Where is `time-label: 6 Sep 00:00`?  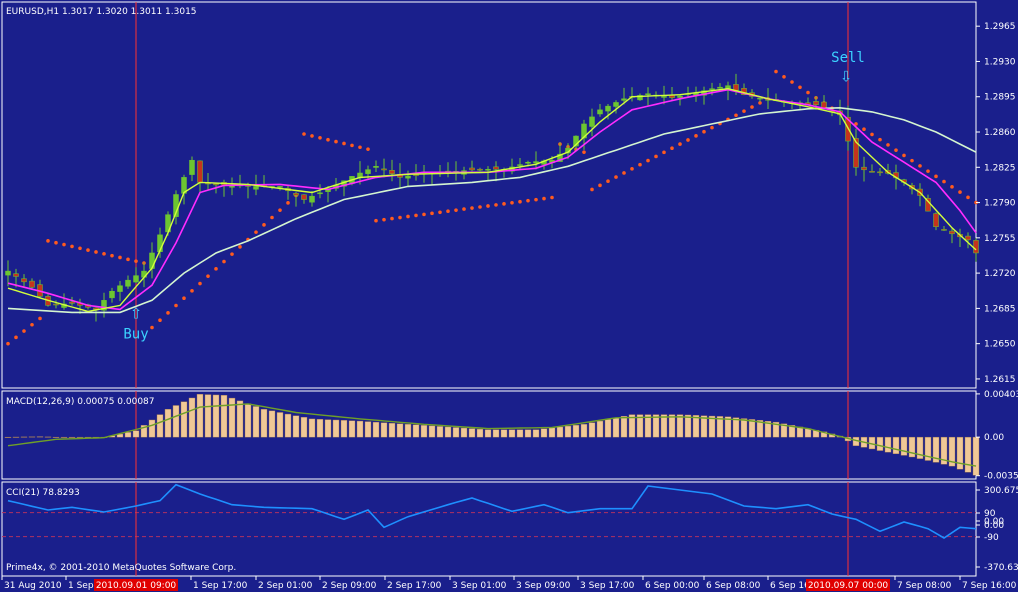
time-label: 6 Sep 00:00 is located at coordinates (672, 586).